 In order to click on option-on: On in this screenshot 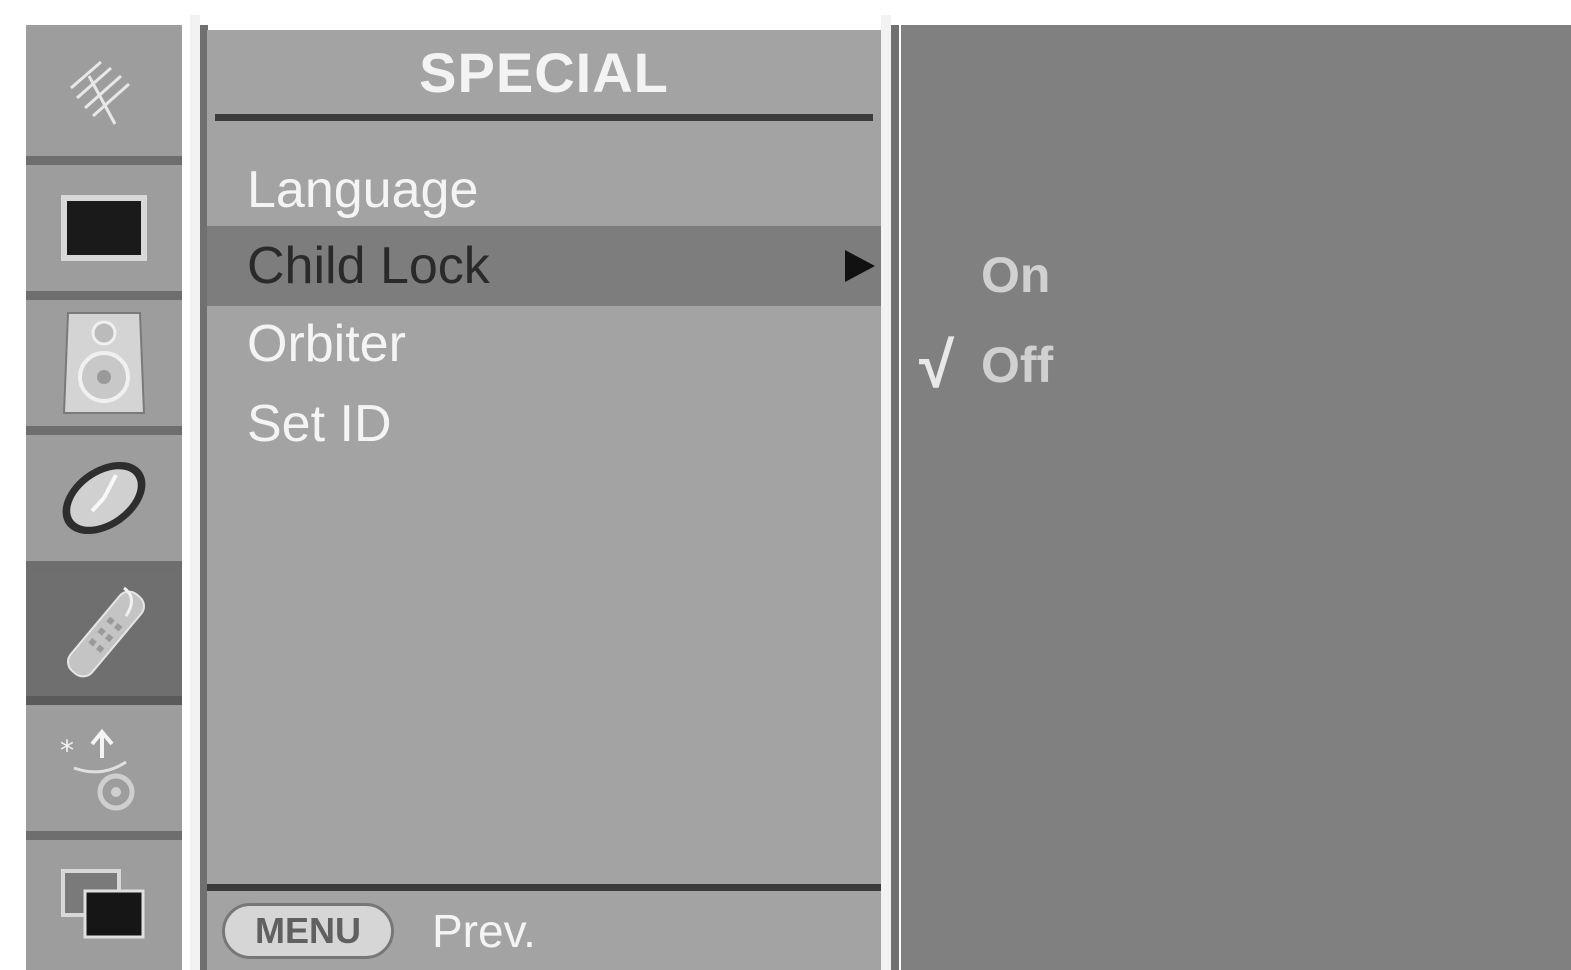, I will do `click(1051, 275)`.